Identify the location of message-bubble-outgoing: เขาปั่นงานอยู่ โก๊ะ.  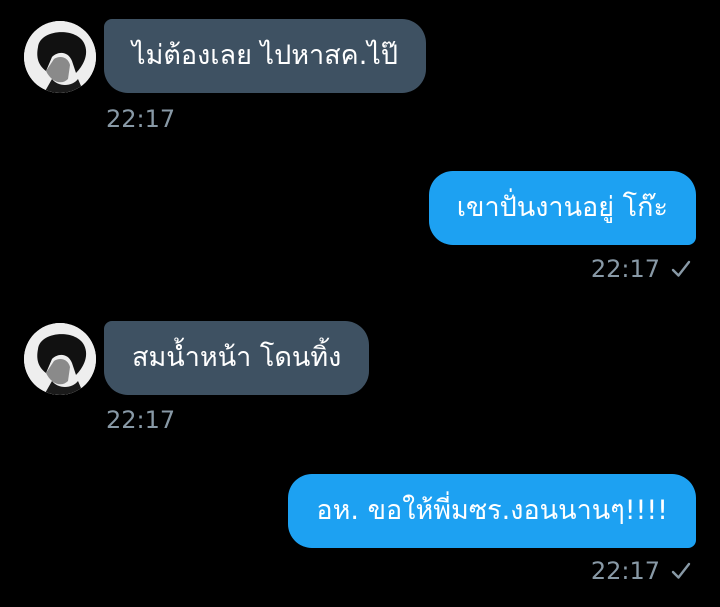
(562, 208).